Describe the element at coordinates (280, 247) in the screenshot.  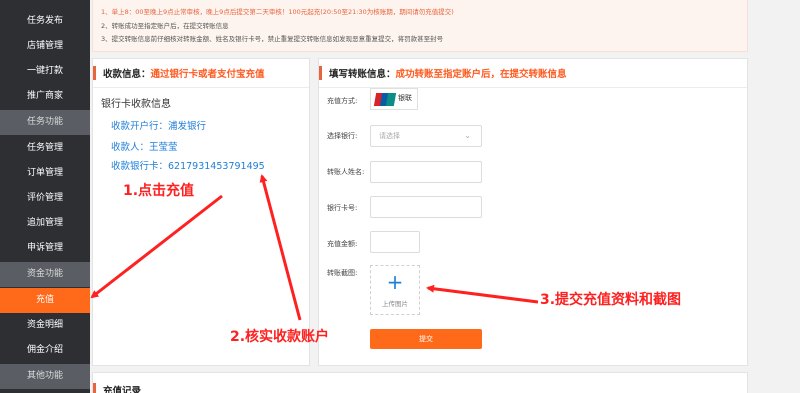
I see `arrow-to-bank-info` at that location.